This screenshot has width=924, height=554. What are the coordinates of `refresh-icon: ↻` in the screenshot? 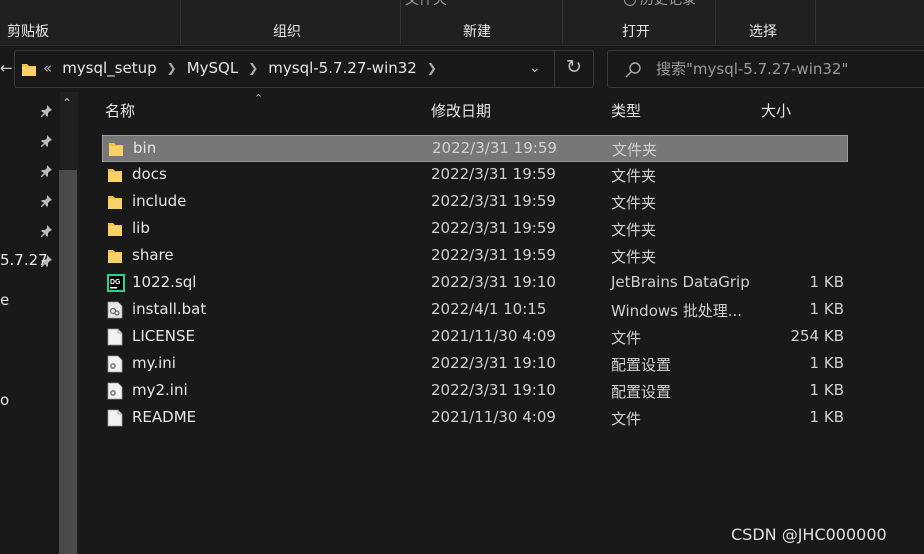 It's located at (574, 67).